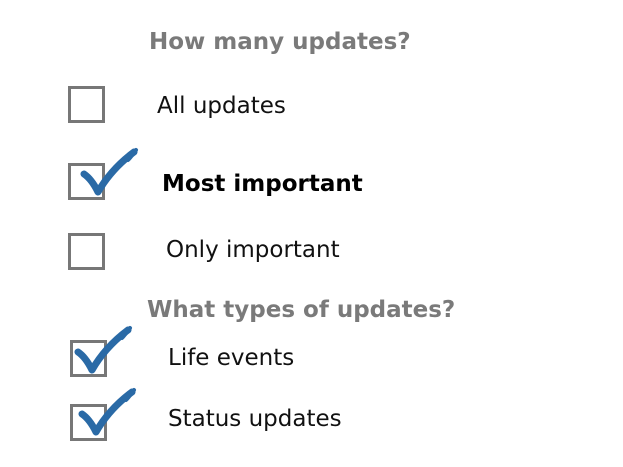  Describe the element at coordinates (221, 106) in the screenshot. I see `all-updates-label: All updates` at that location.